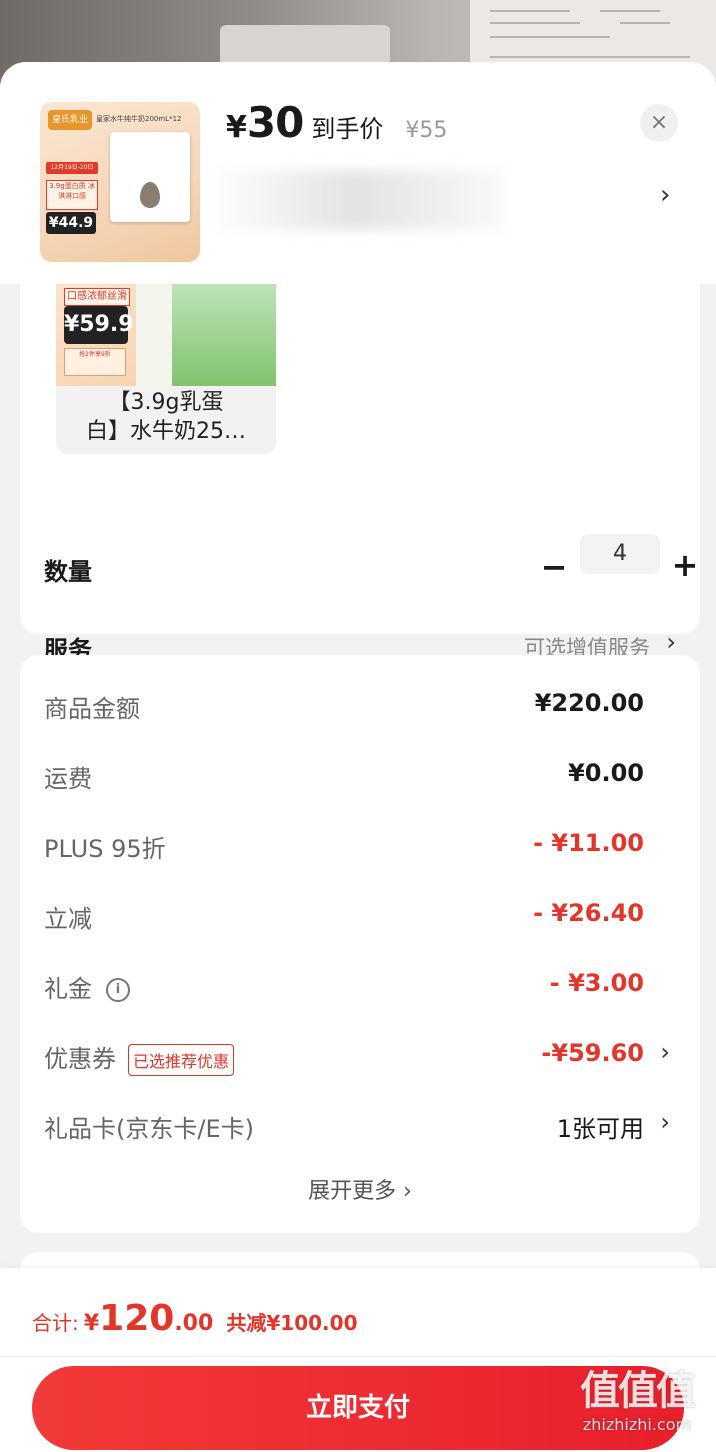 Image resolution: width=716 pixels, height=1452 pixels. What do you see at coordinates (137, 1318) in the screenshot?
I see `total-integer: 120` at bounding box center [137, 1318].